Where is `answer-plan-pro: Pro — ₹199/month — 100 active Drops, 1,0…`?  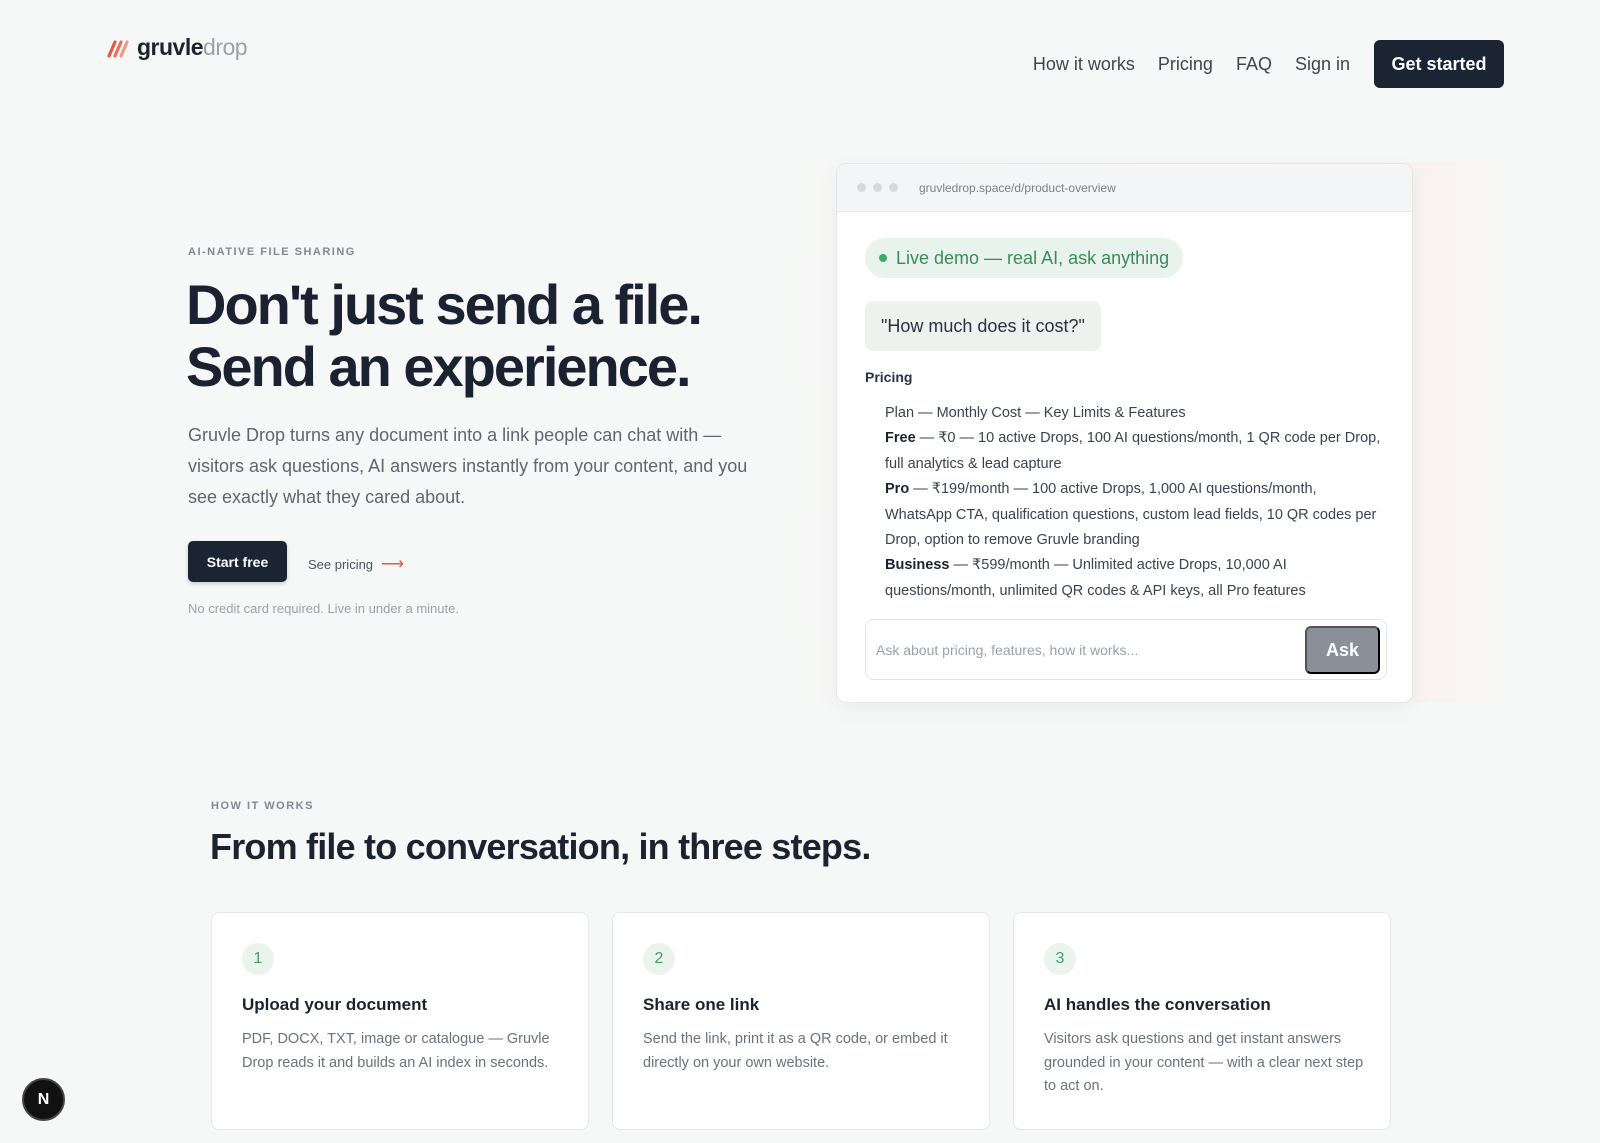
answer-plan-pro: Pro — ₹199/month — 100 active Drops, 1,0… is located at coordinates (1131, 515).